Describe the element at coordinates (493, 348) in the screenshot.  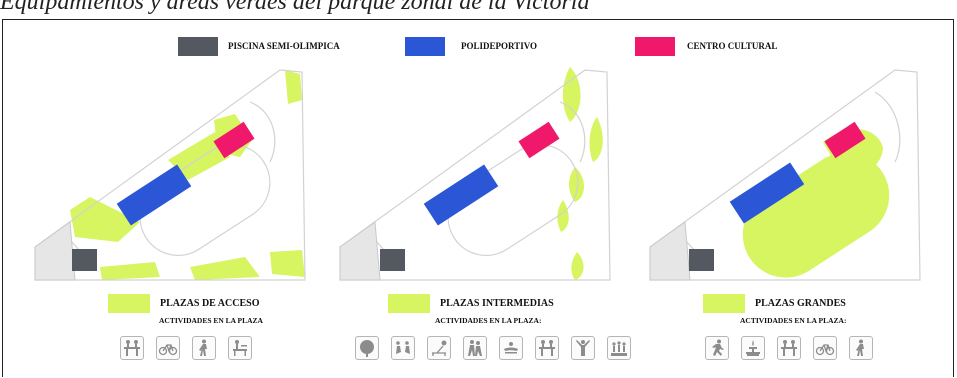
I see `activity-icons-intermediate` at that location.